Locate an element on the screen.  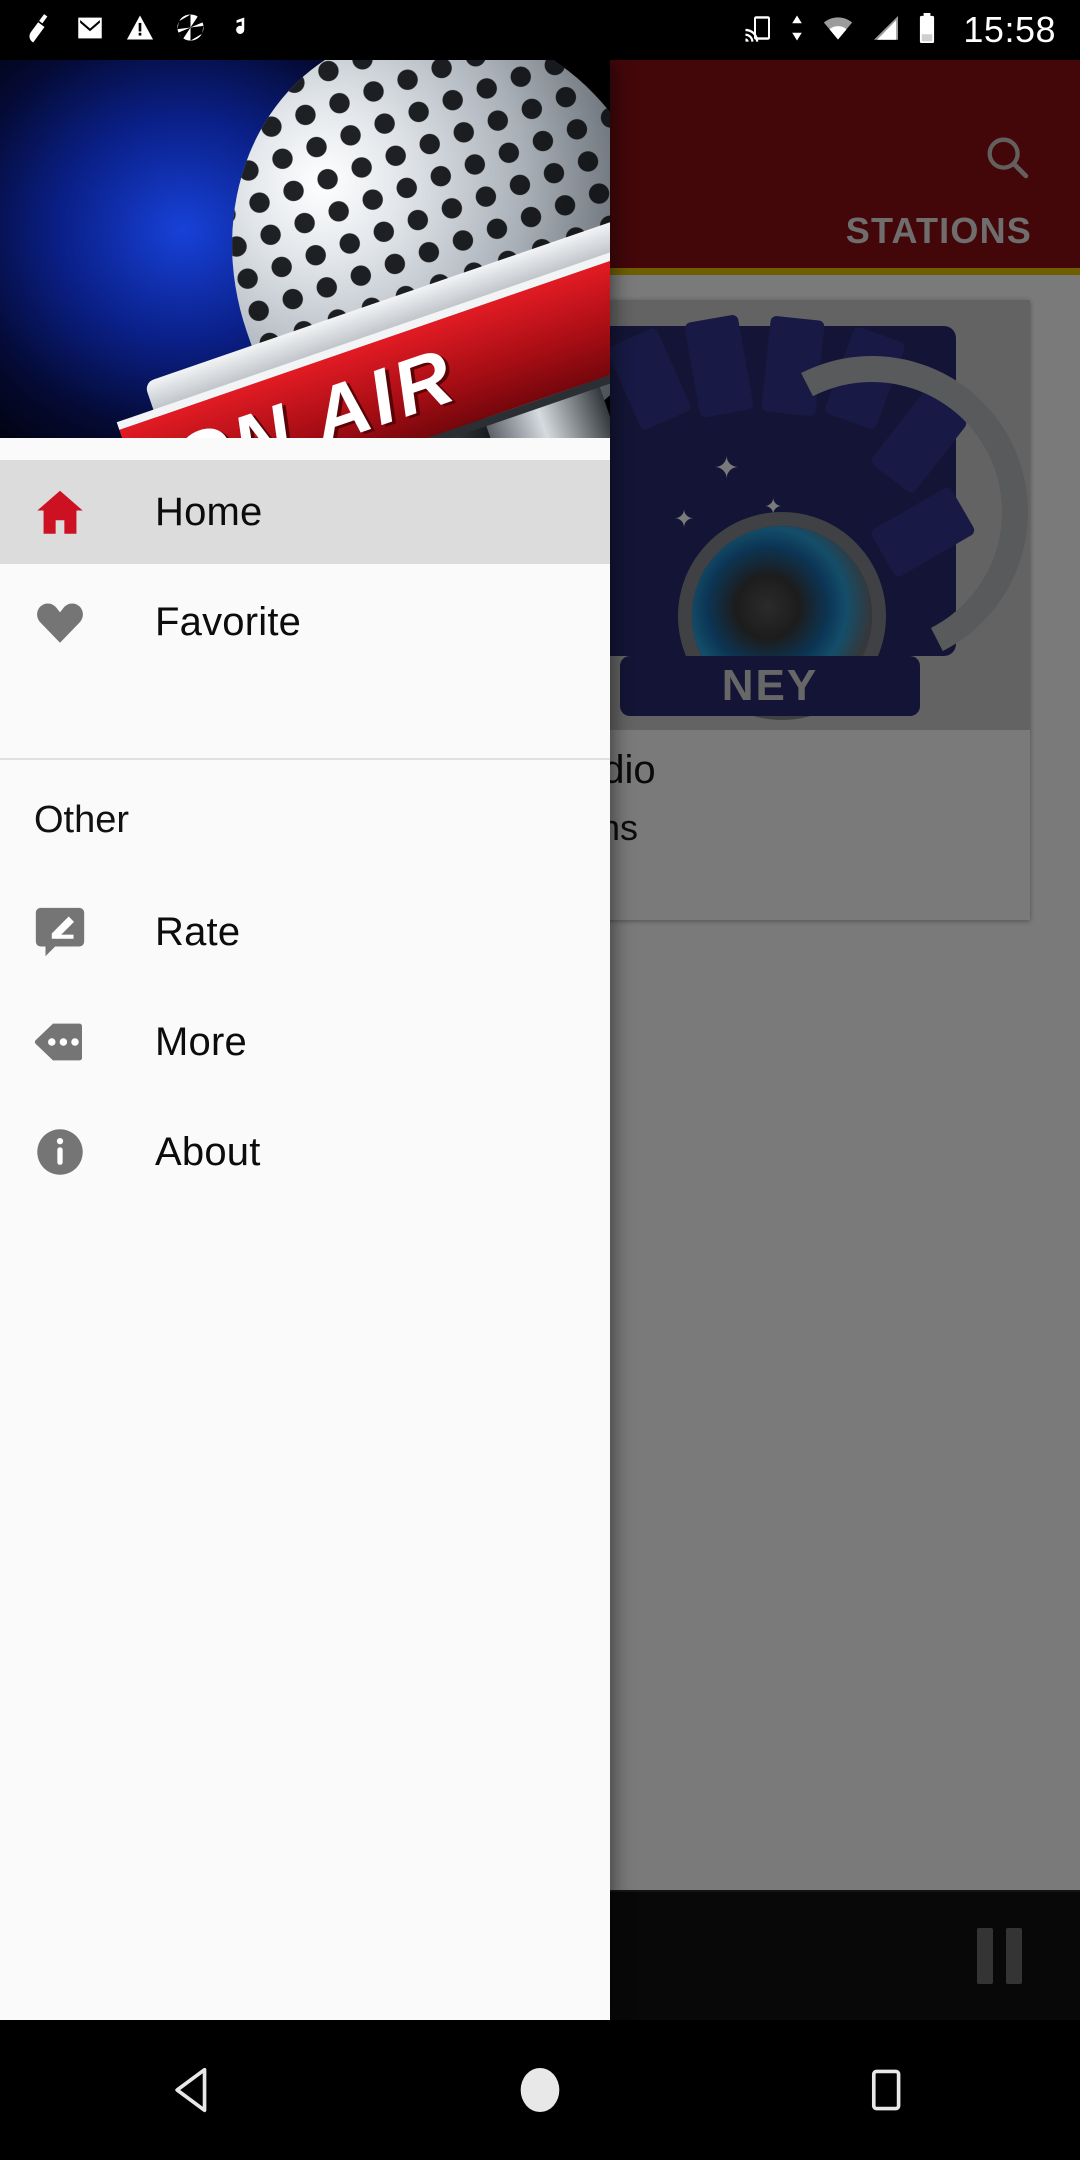
rate-review-icon is located at coordinates (60, 932).